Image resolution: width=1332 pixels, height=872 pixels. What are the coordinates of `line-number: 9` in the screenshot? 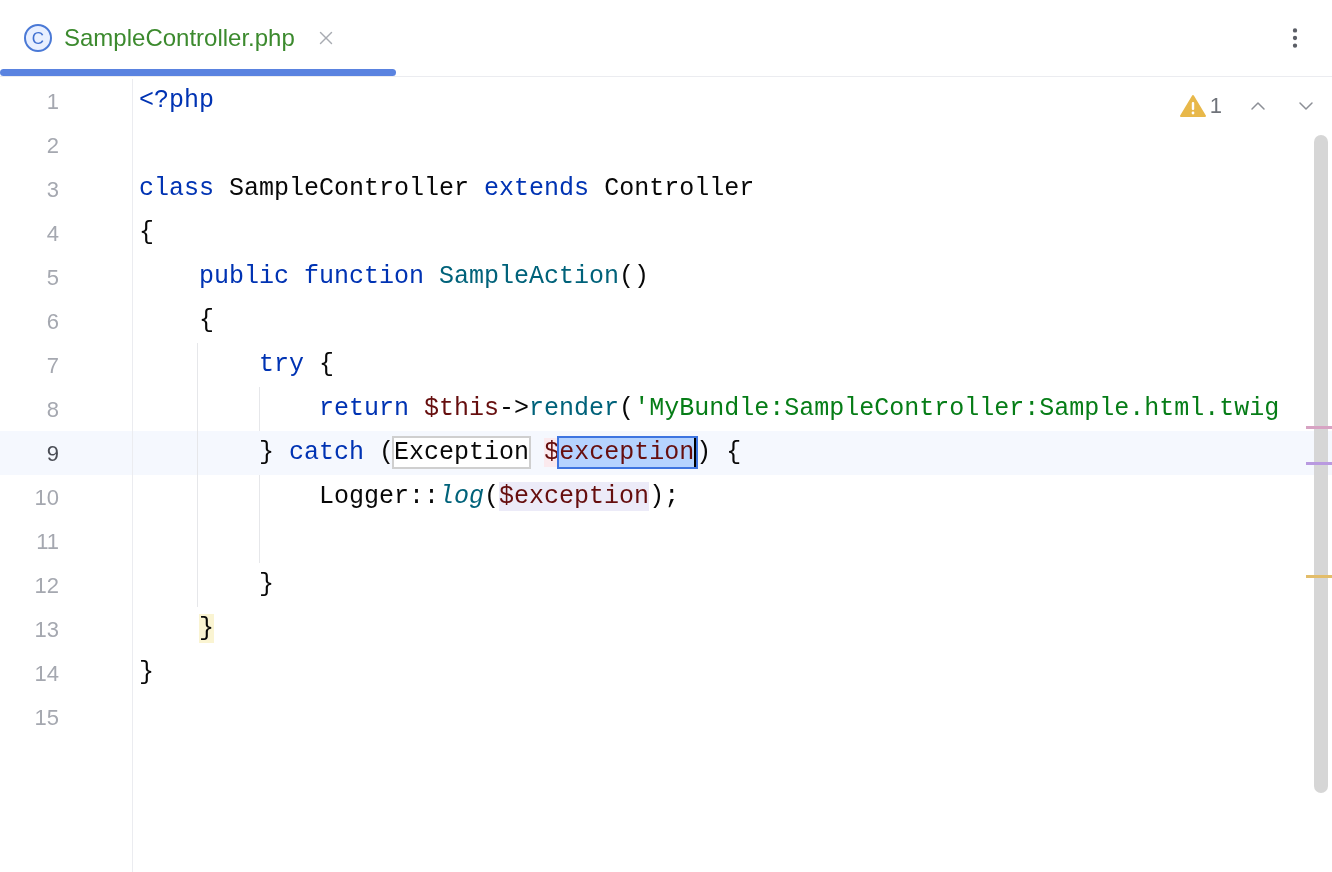 It's located at (52, 453).